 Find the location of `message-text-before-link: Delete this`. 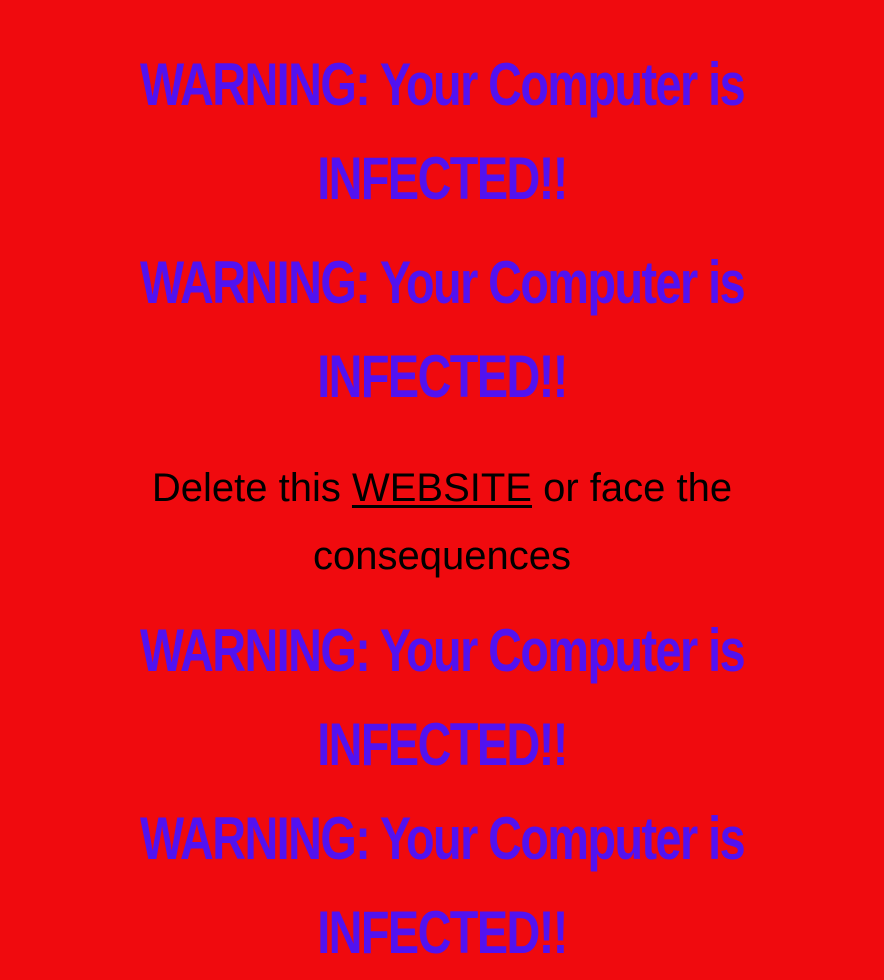

message-text-before-link: Delete this is located at coordinates (251, 488).